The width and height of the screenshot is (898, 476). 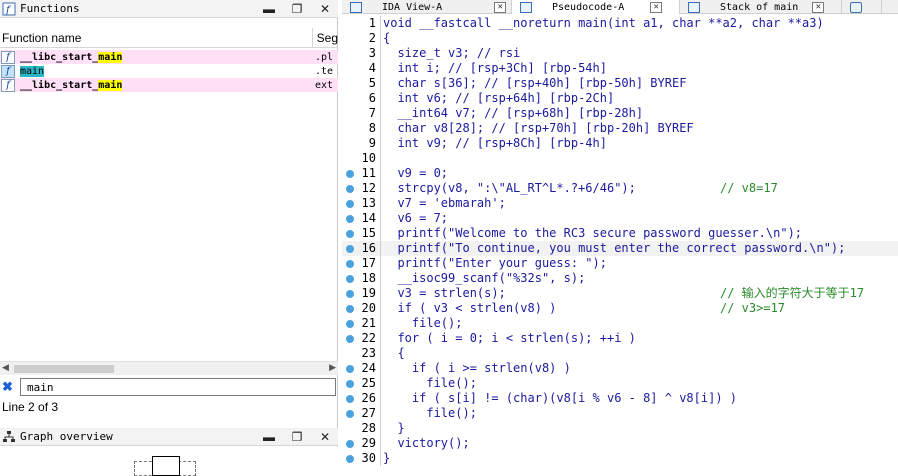 I want to click on code-text: victory();, so click(x=426, y=443).